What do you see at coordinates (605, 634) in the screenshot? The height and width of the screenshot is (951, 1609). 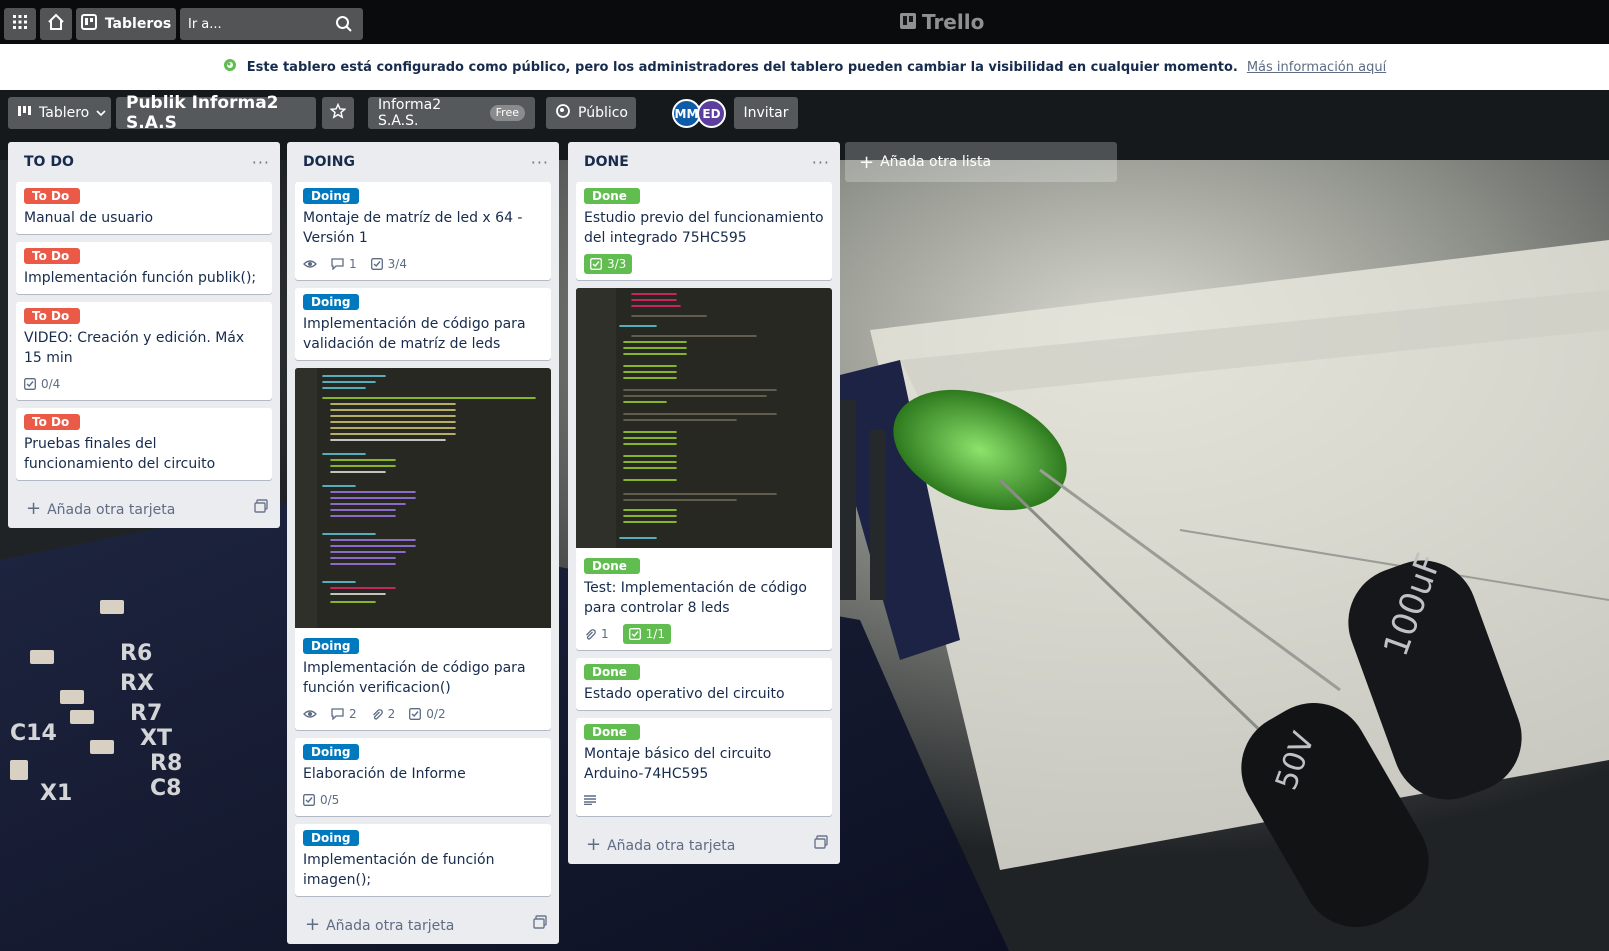 I see `attachments-count: 1` at bounding box center [605, 634].